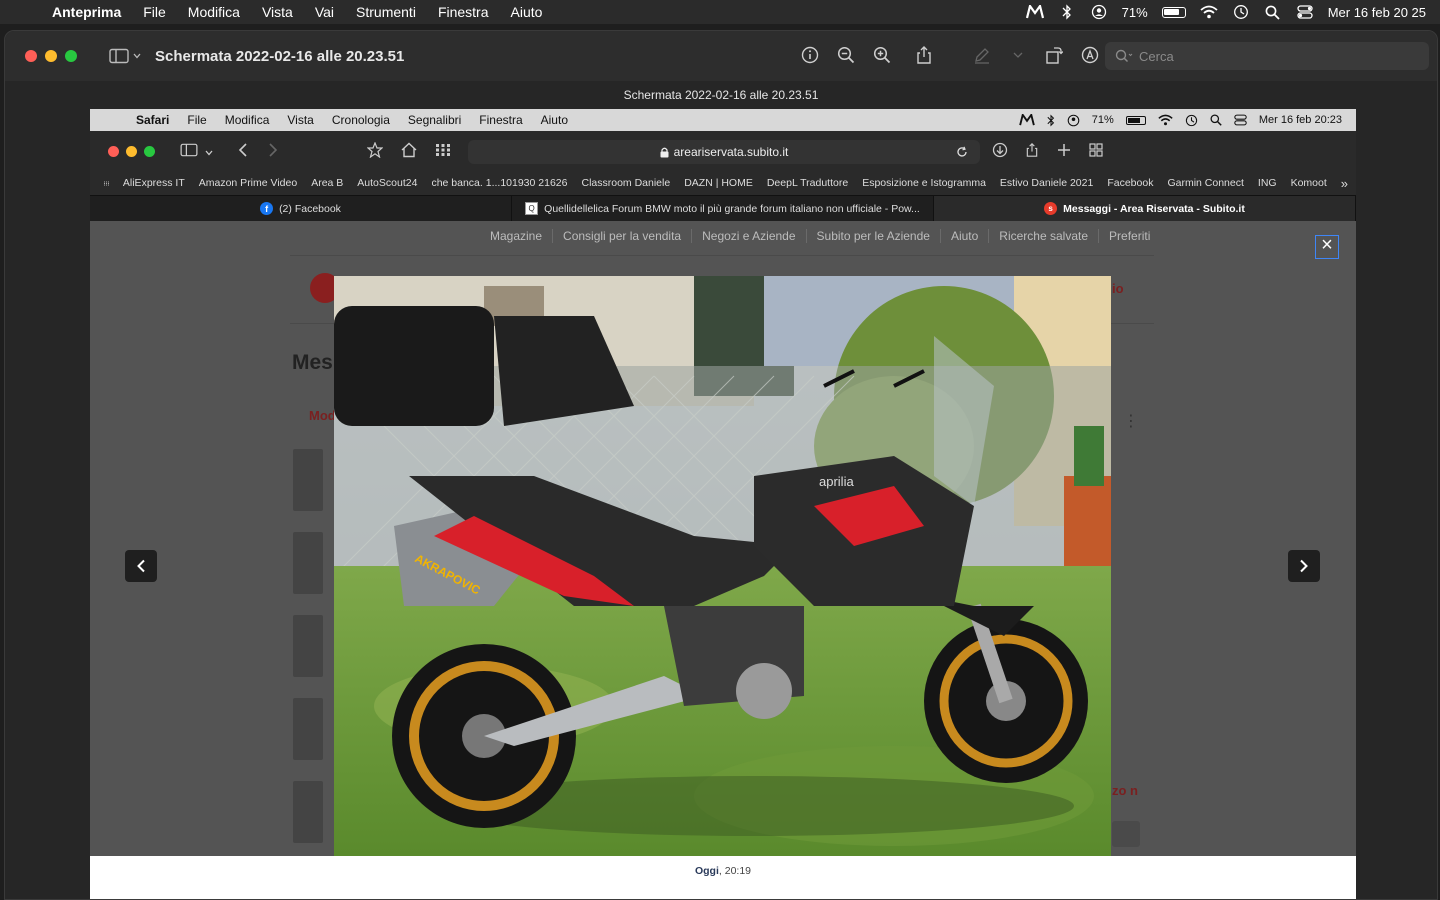 Image resolution: width=1440 pixels, height=900 pixels. I want to click on sidebar-toggle-button, so click(125, 56).